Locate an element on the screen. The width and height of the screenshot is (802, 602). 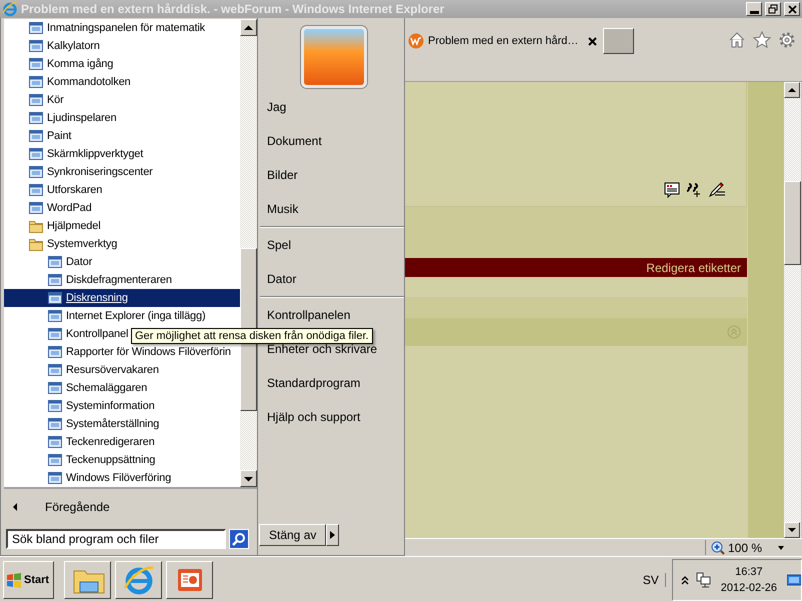
start-menu-link: Standardprogram is located at coordinates (331, 383).